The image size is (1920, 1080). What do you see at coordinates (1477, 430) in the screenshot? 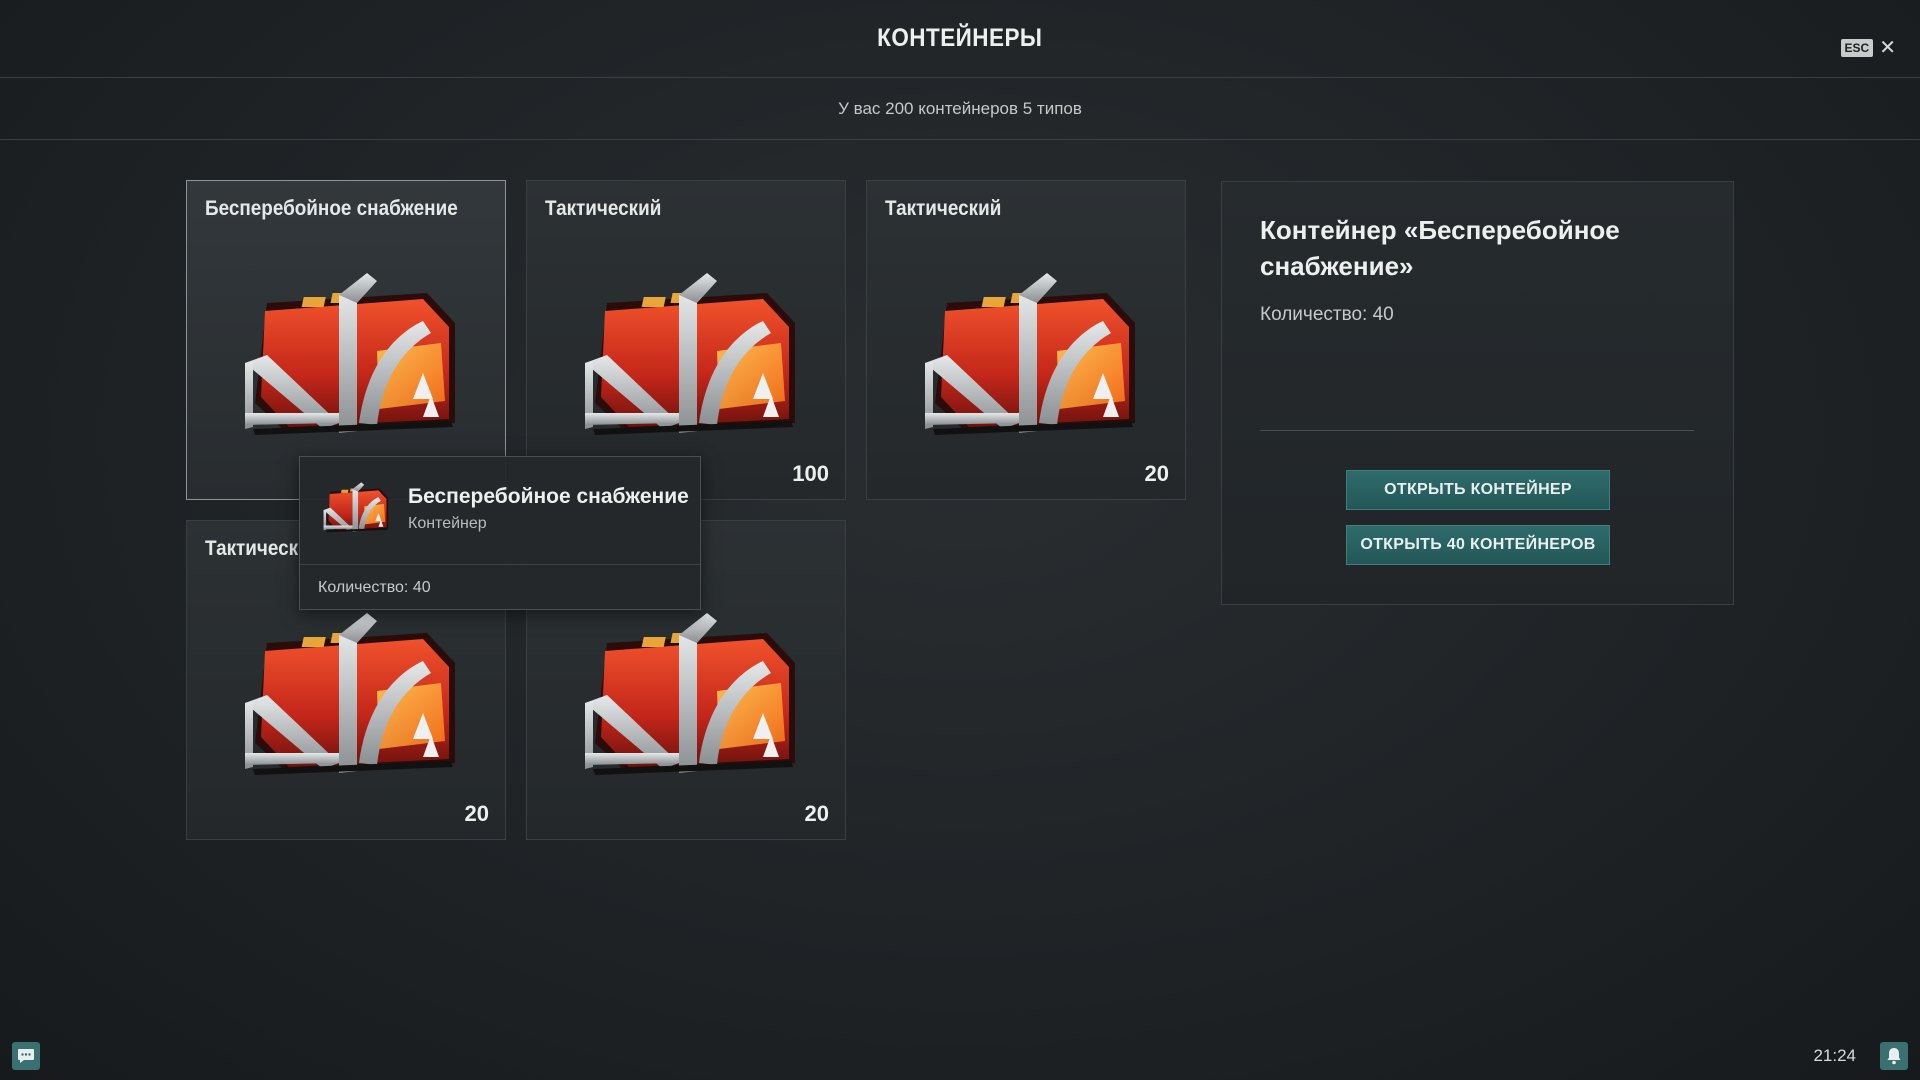
I see `details-divider` at bounding box center [1477, 430].